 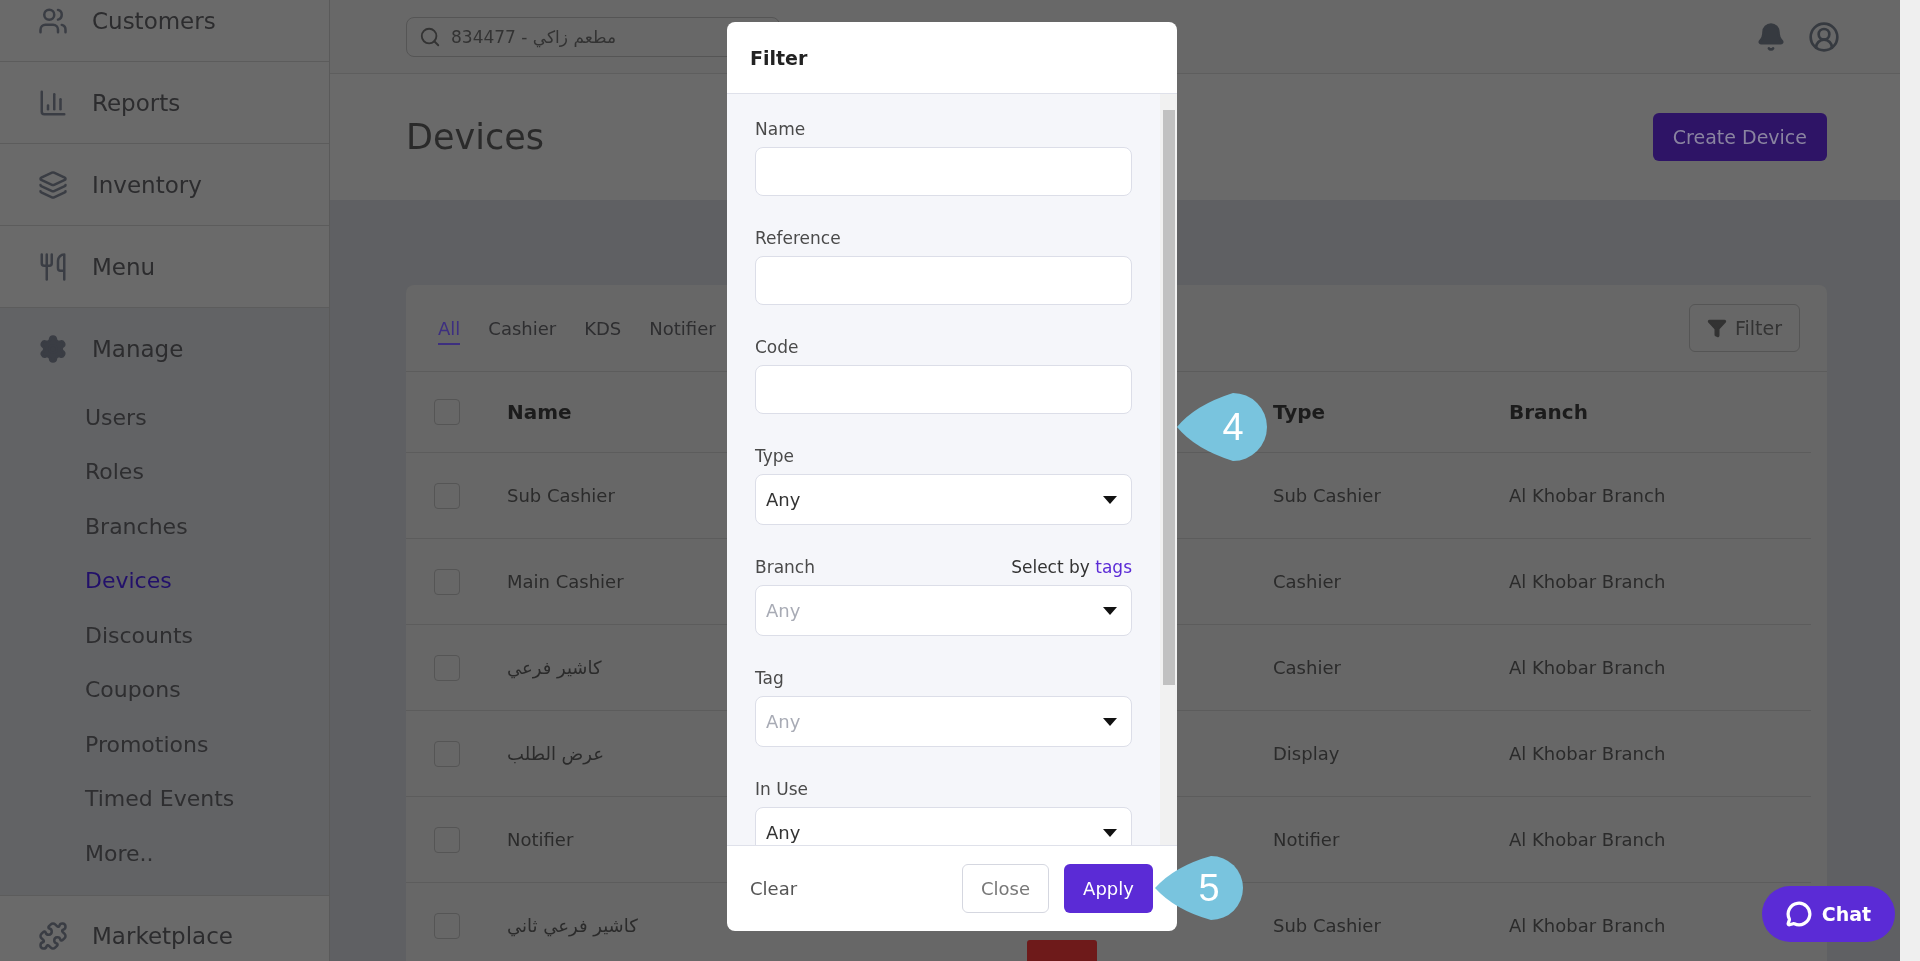 I want to click on sidebar-label: Customers, so click(x=154, y=20).